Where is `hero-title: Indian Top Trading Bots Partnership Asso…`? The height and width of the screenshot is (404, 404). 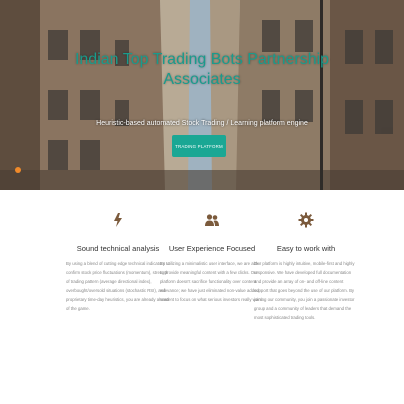 hero-title: Indian Top Trading Bots Partnership Asso… is located at coordinates (202, 69).